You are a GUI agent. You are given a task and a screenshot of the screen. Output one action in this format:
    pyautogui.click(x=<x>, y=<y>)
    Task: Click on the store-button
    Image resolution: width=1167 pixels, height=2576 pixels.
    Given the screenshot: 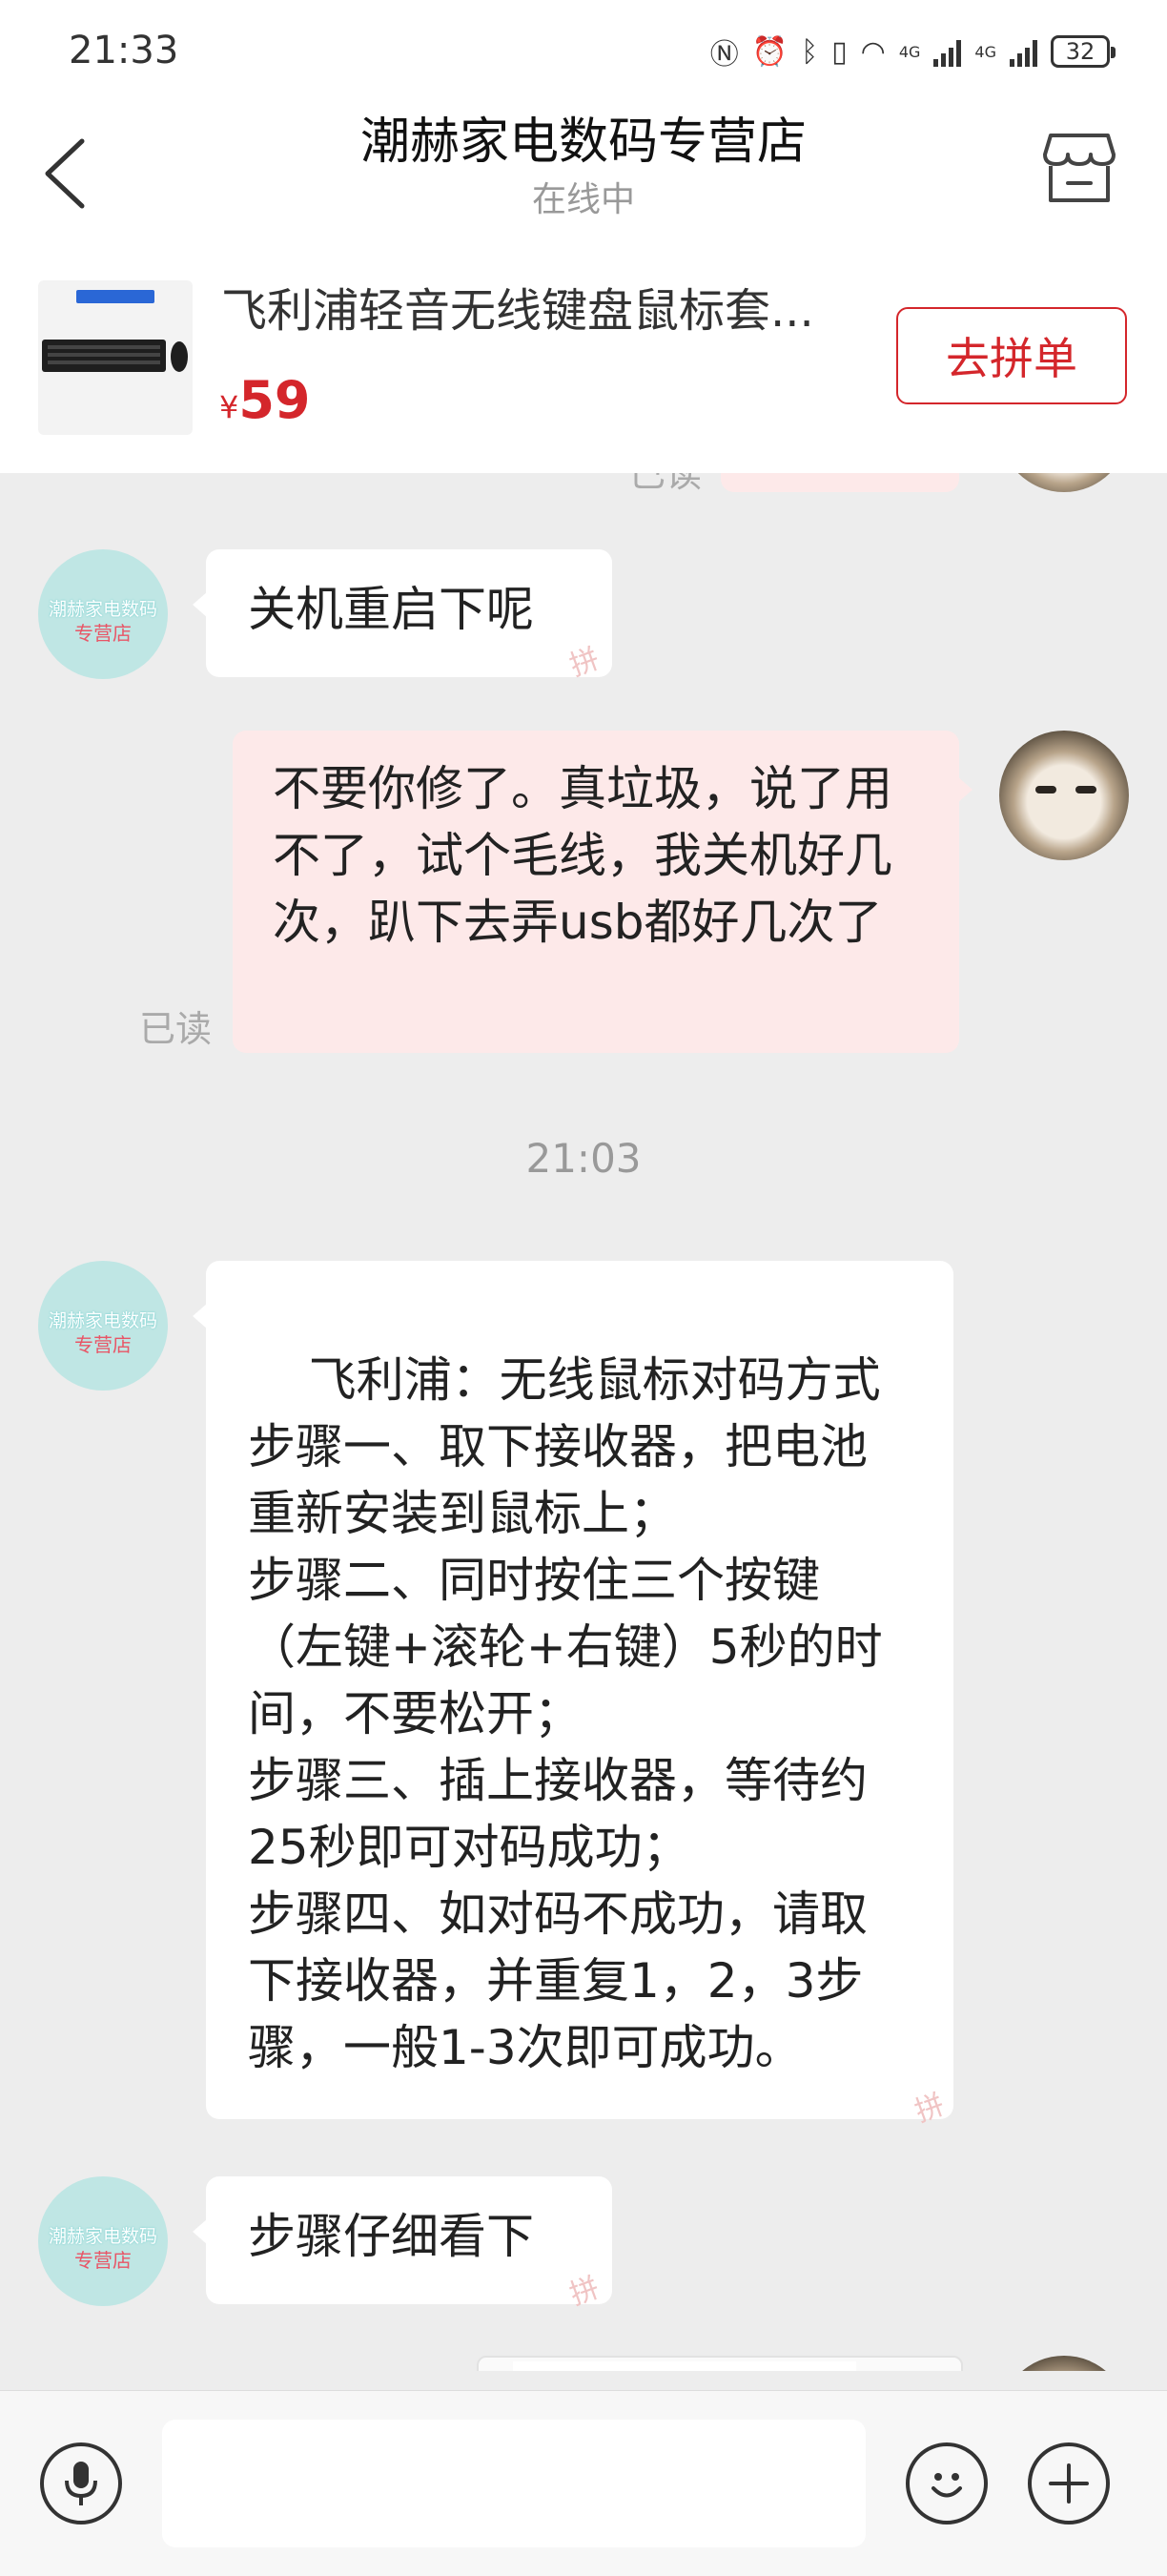 What is the action you would take?
    pyautogui.click(x=1079, y=168)
    